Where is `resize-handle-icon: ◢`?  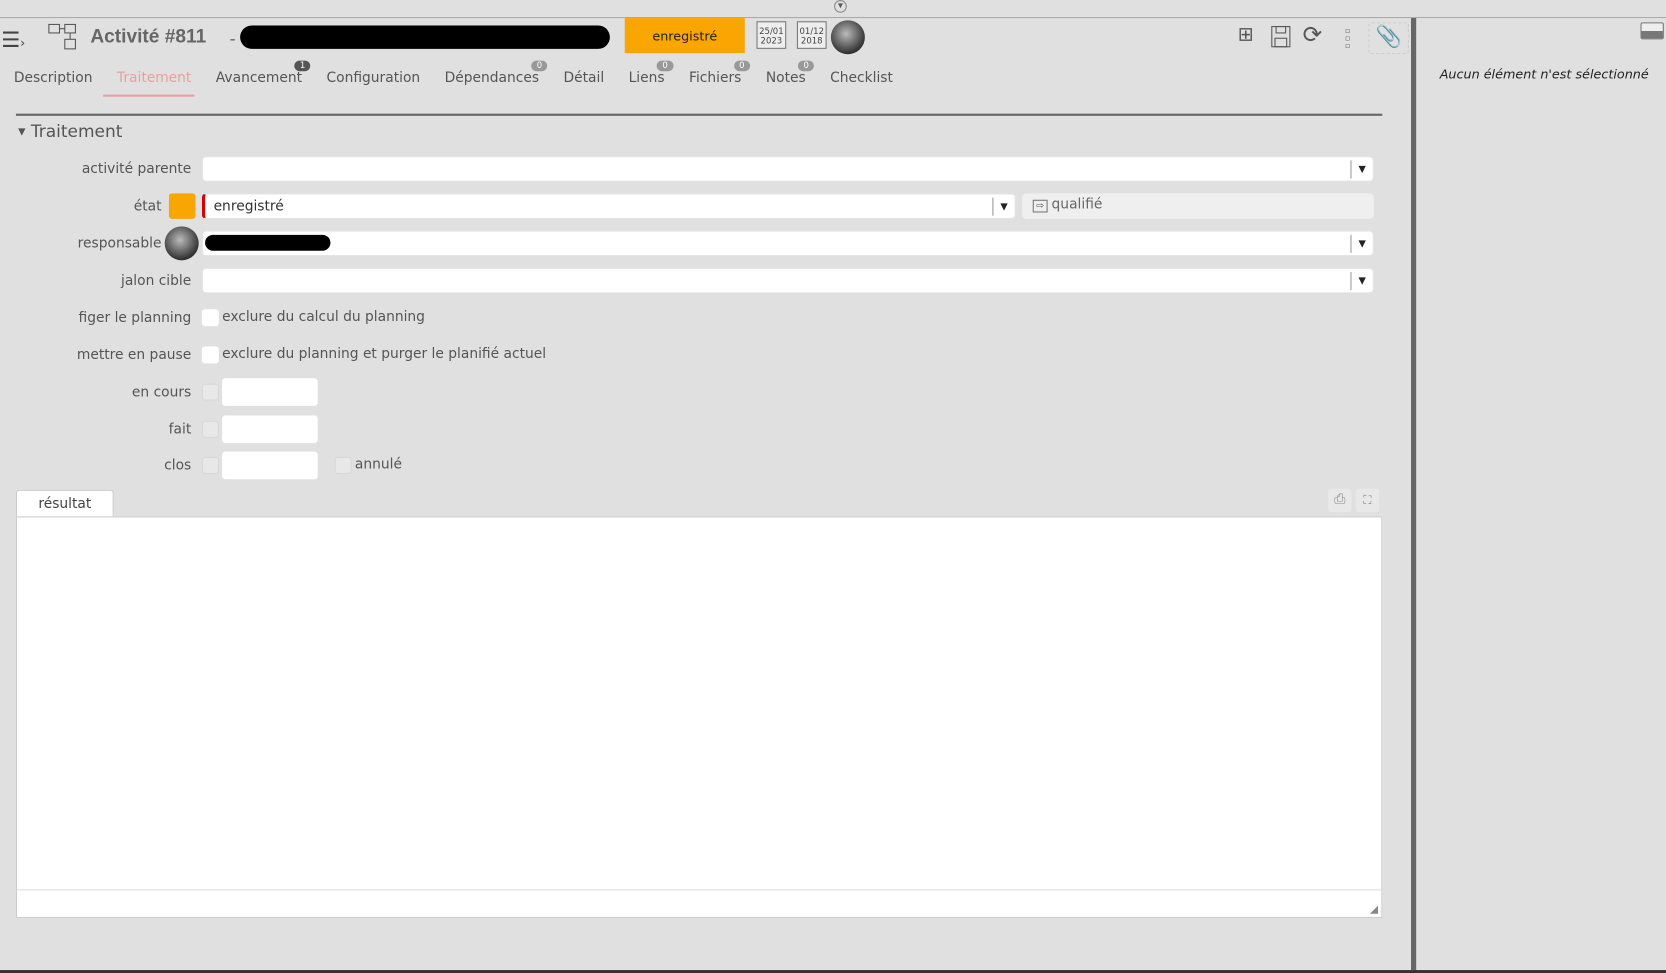 resize-handle-icon: ◢ is located at coordinates (1374, 910).